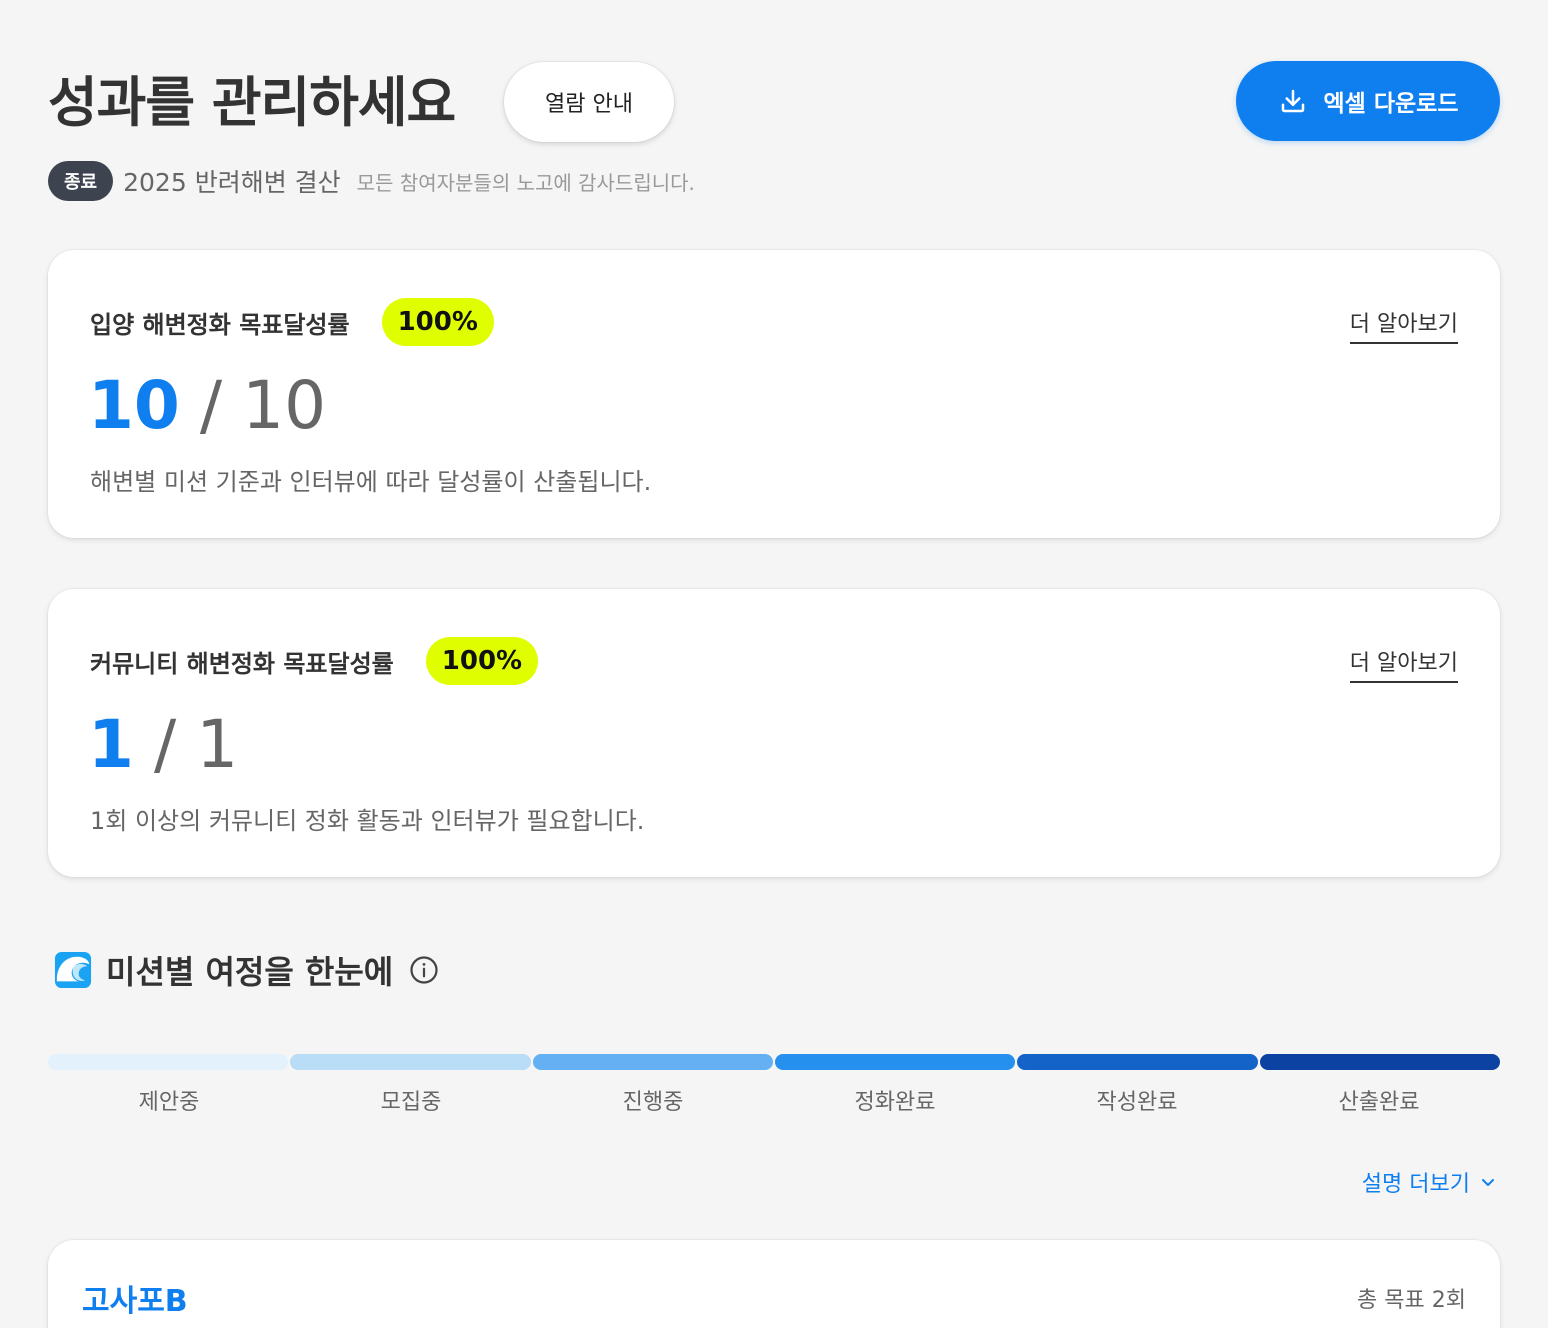  I want to click on event-name: 2025 반려해변 결산, so click(232, 182).